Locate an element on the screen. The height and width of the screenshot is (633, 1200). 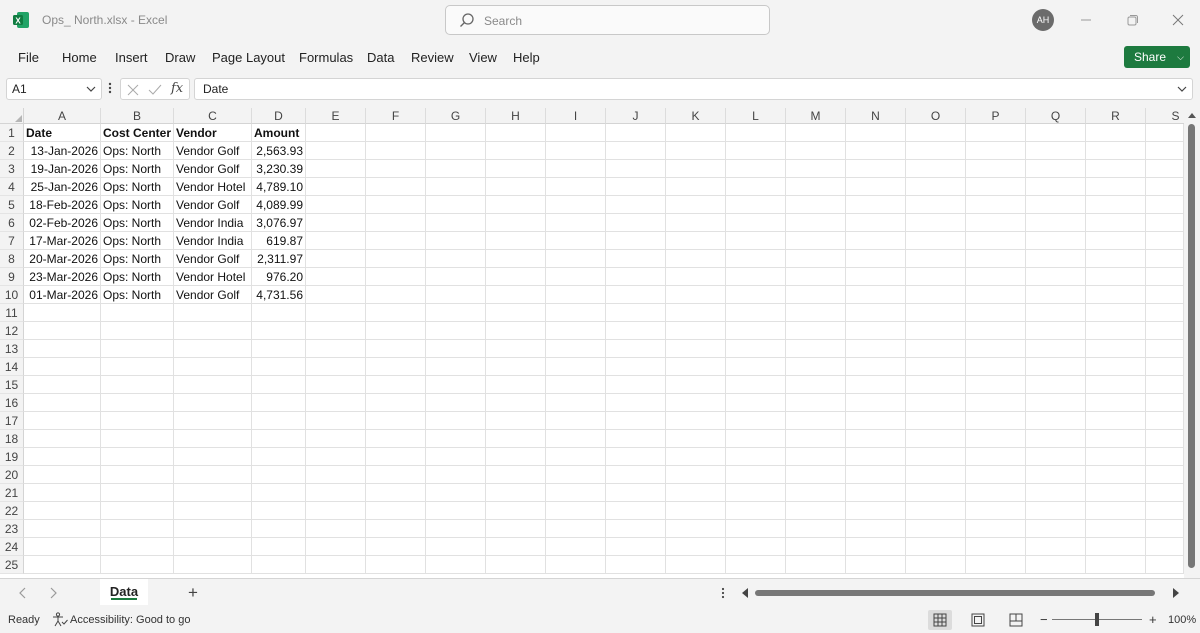
scroll-up-icon is located at coordinates (1192, 115).